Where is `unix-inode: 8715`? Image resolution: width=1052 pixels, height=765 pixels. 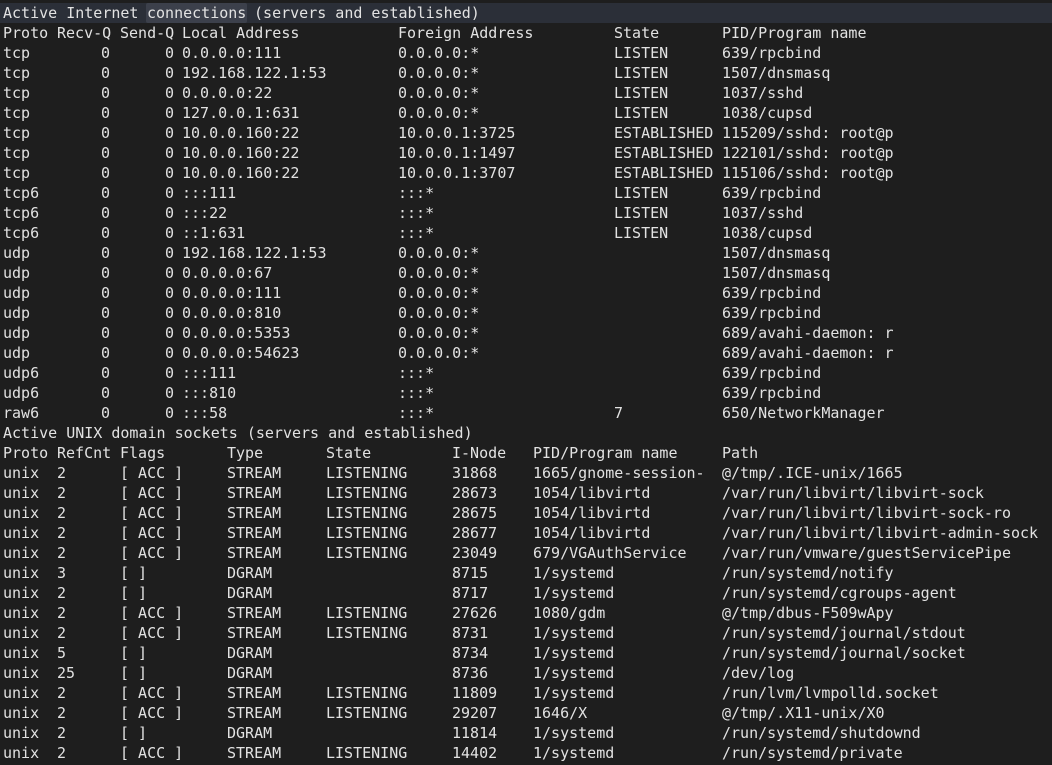 unix-inode: 8715 is located at coordinates (470, 573).